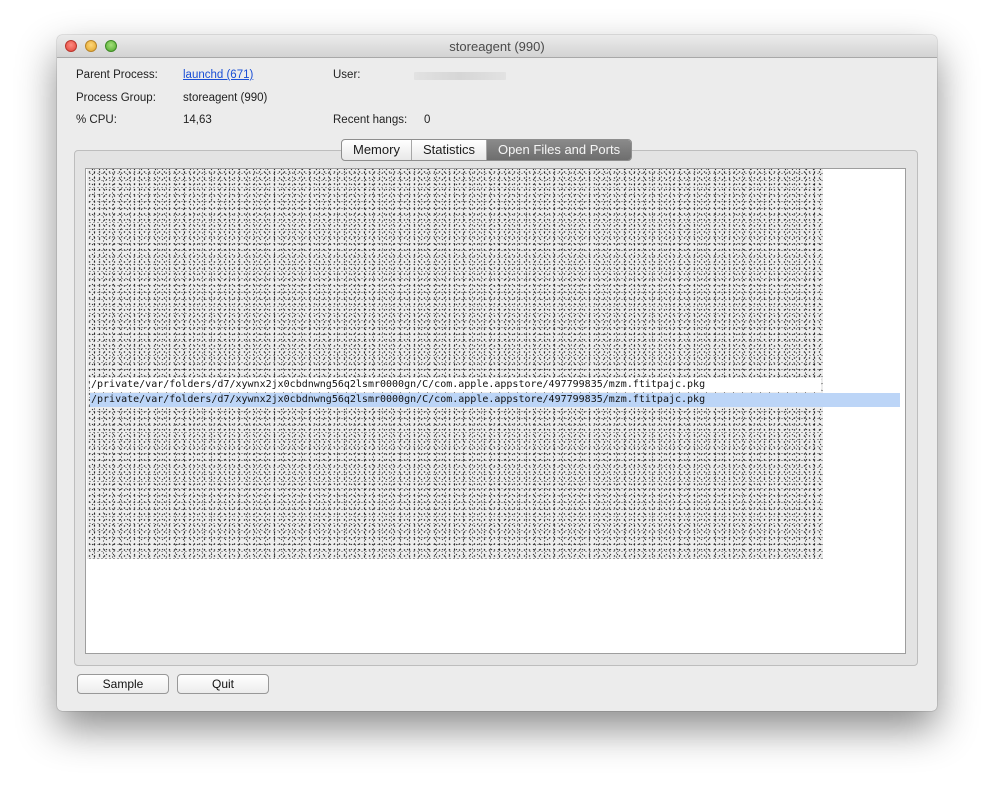 The image size is (994, 790). I want to click on process-group-label: Process Group:, so click(116, 98).